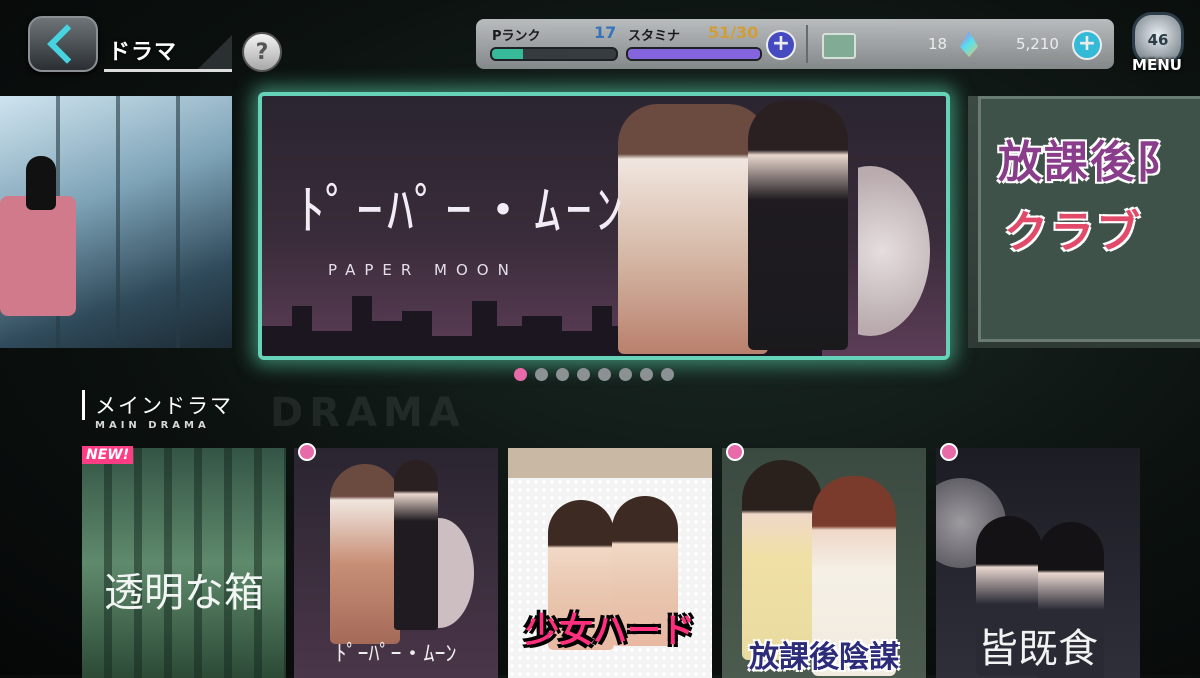 The image size is (1200, 678). Describe the element at coordinates (610, 631) in the screenshot. I see `card-title: 少女ハード` at that location.